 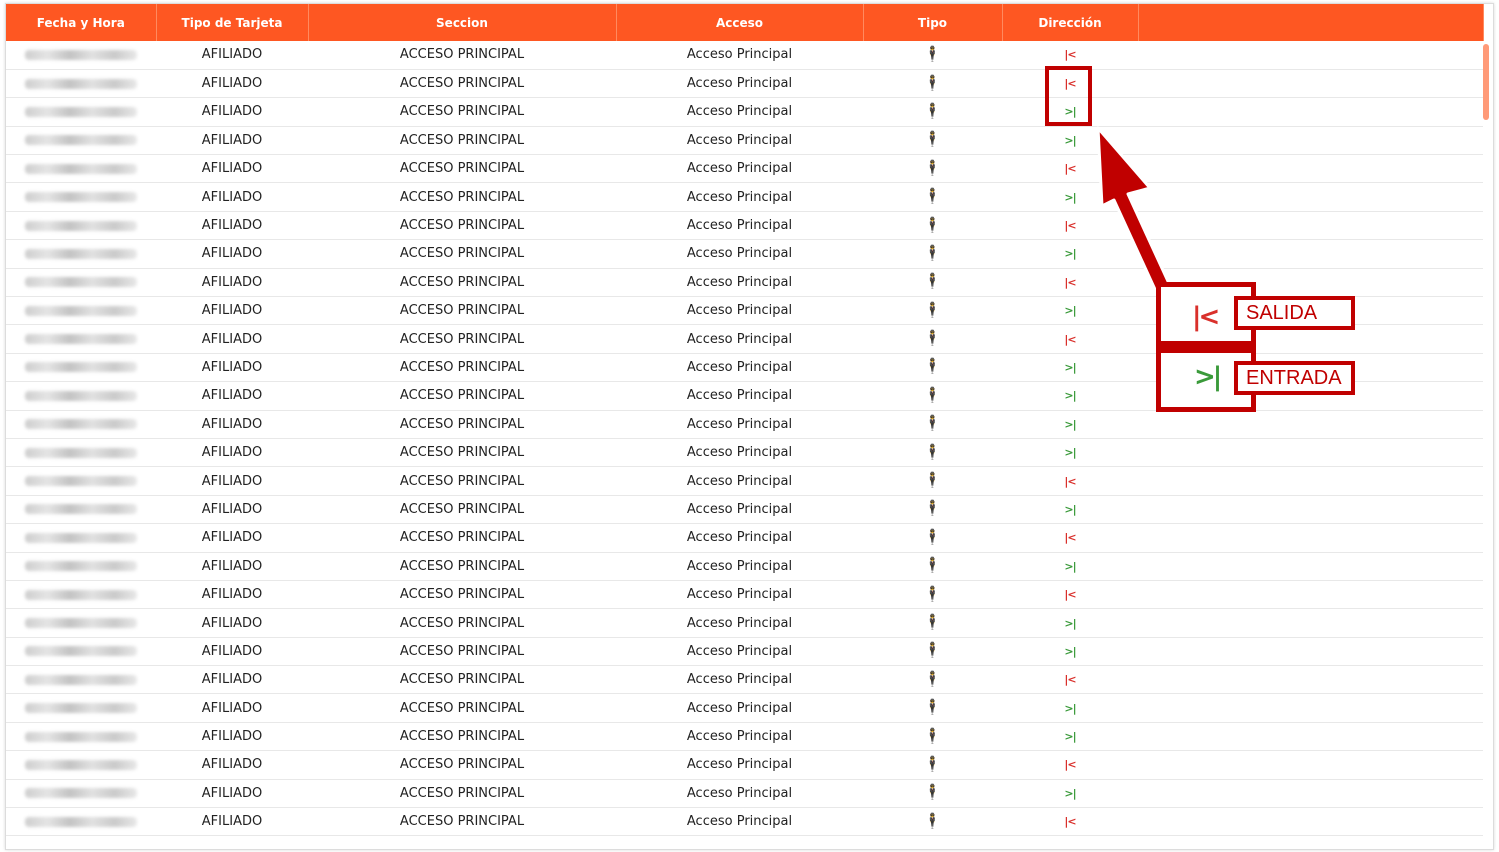 What do you see at coordinates (740, 22) in the screenshot?
I see `column-header-acceso: Acceso` at bounding box center [740, 22].